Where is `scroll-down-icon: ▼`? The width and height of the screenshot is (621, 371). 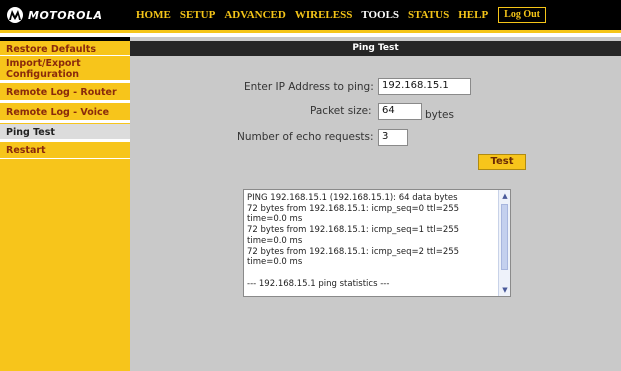 scroll-down-icon: ▼ is located at coordinates (505, 290).